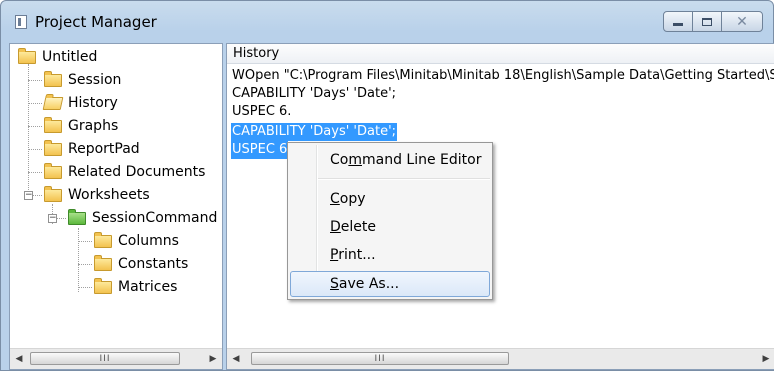  What do you see at coordinates (260, 150) in the screenshot?
I see `history-line-selected: USPEC 6` at bounding box center [260, 150].